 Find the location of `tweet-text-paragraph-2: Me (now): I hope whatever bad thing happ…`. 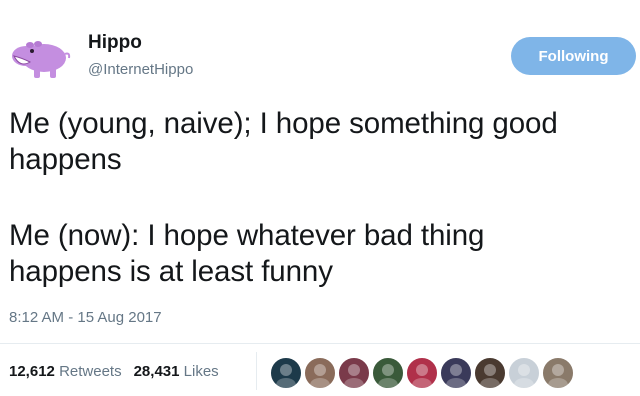

tweet-text-paragraph-2: Me (now): I hope whatever bad thing happ… is located at coordinates (246, 254).